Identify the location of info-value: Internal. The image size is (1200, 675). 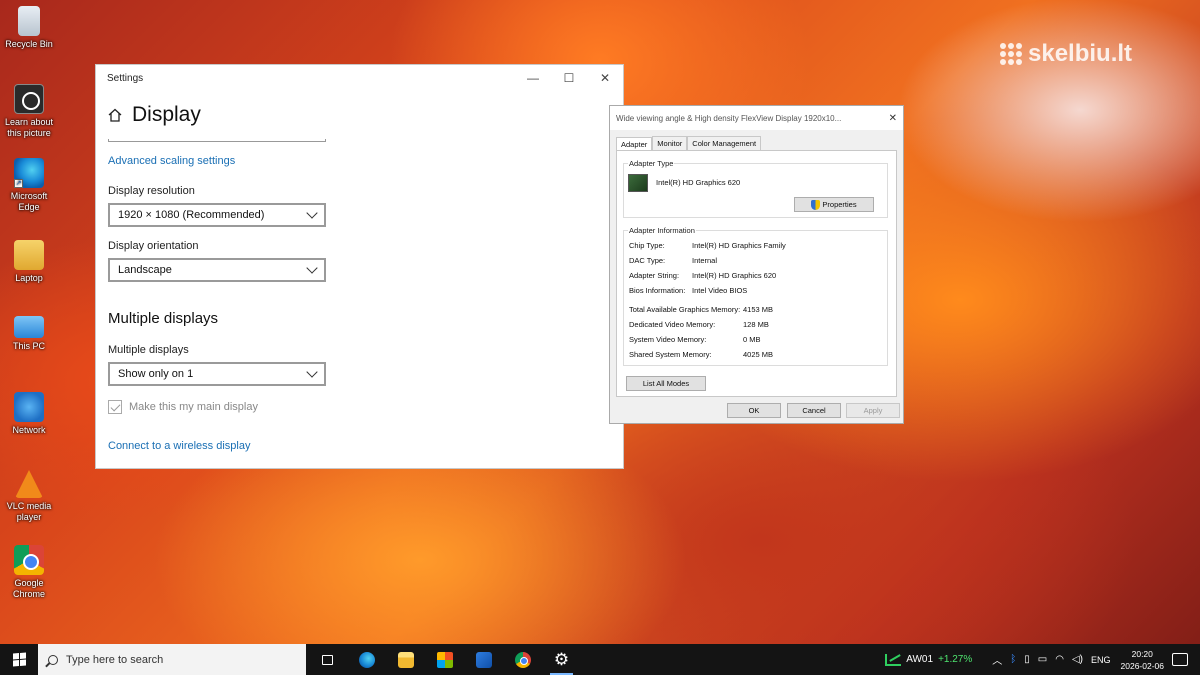
(705, 260).